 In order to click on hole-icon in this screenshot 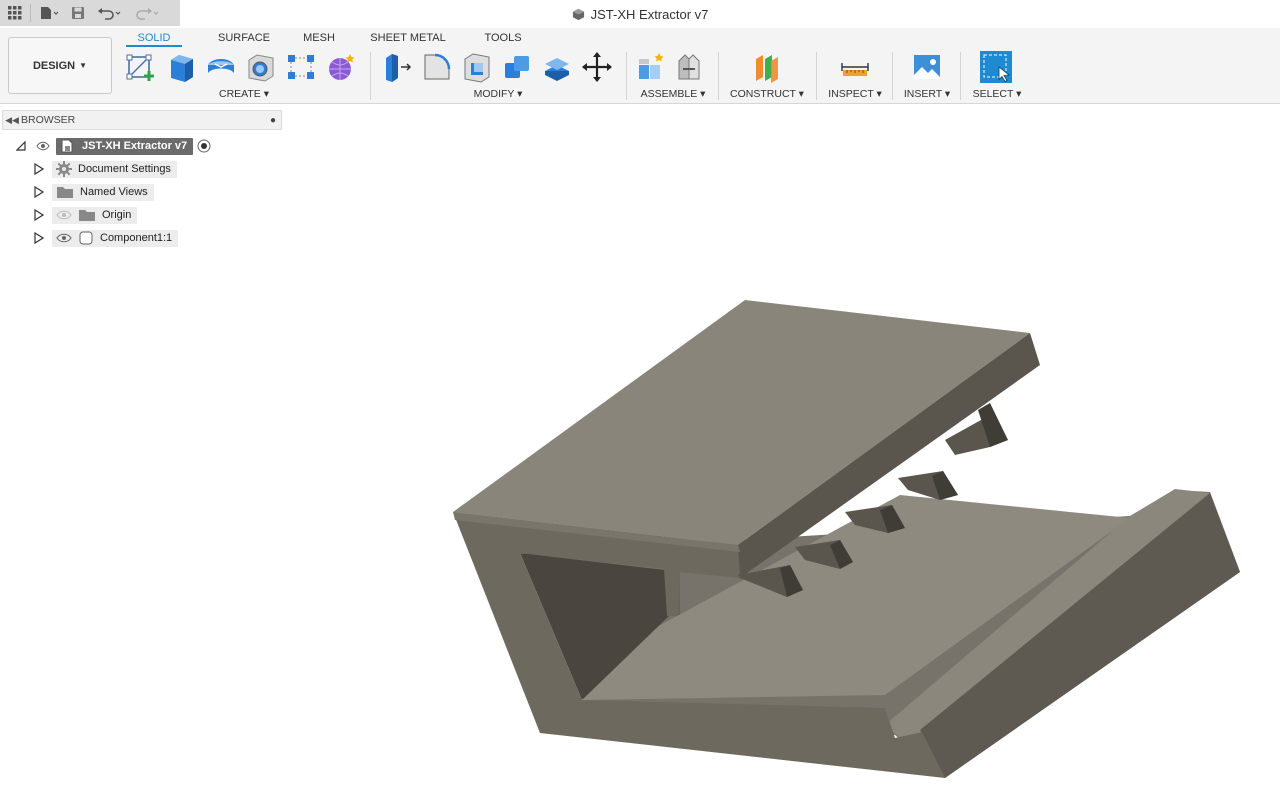, I will do `click(261, 67)`.